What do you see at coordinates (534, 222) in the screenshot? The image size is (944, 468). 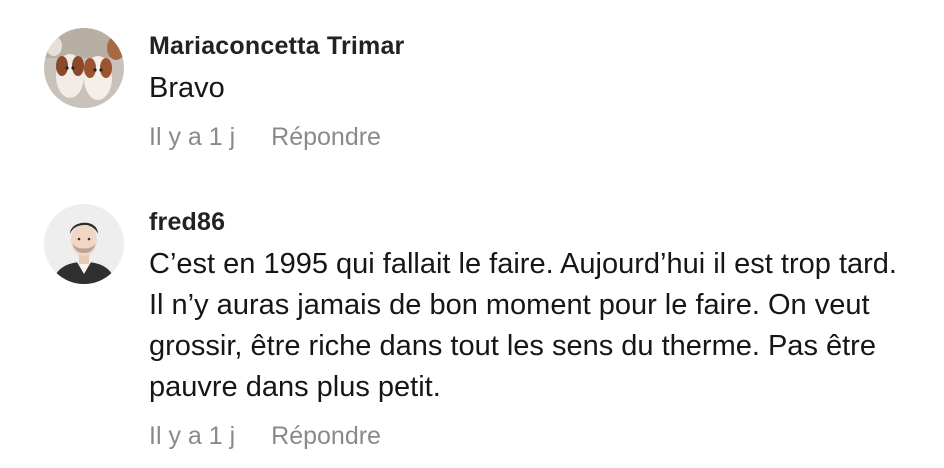 I see `comment-username: fred86` at bounding box center [534, 222].